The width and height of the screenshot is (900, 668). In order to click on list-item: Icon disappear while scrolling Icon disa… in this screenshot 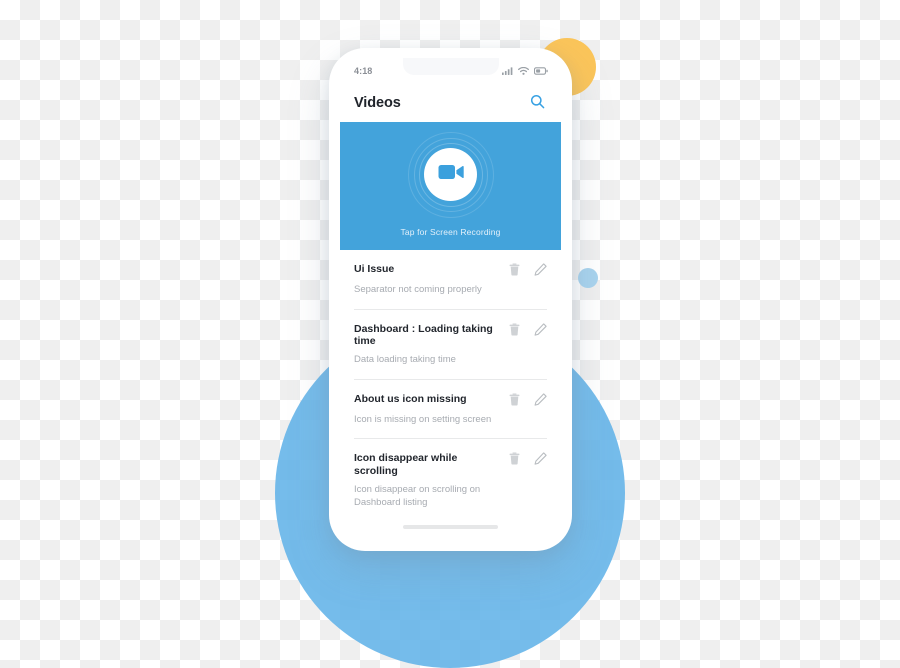, I will do `click(450, 476)`.